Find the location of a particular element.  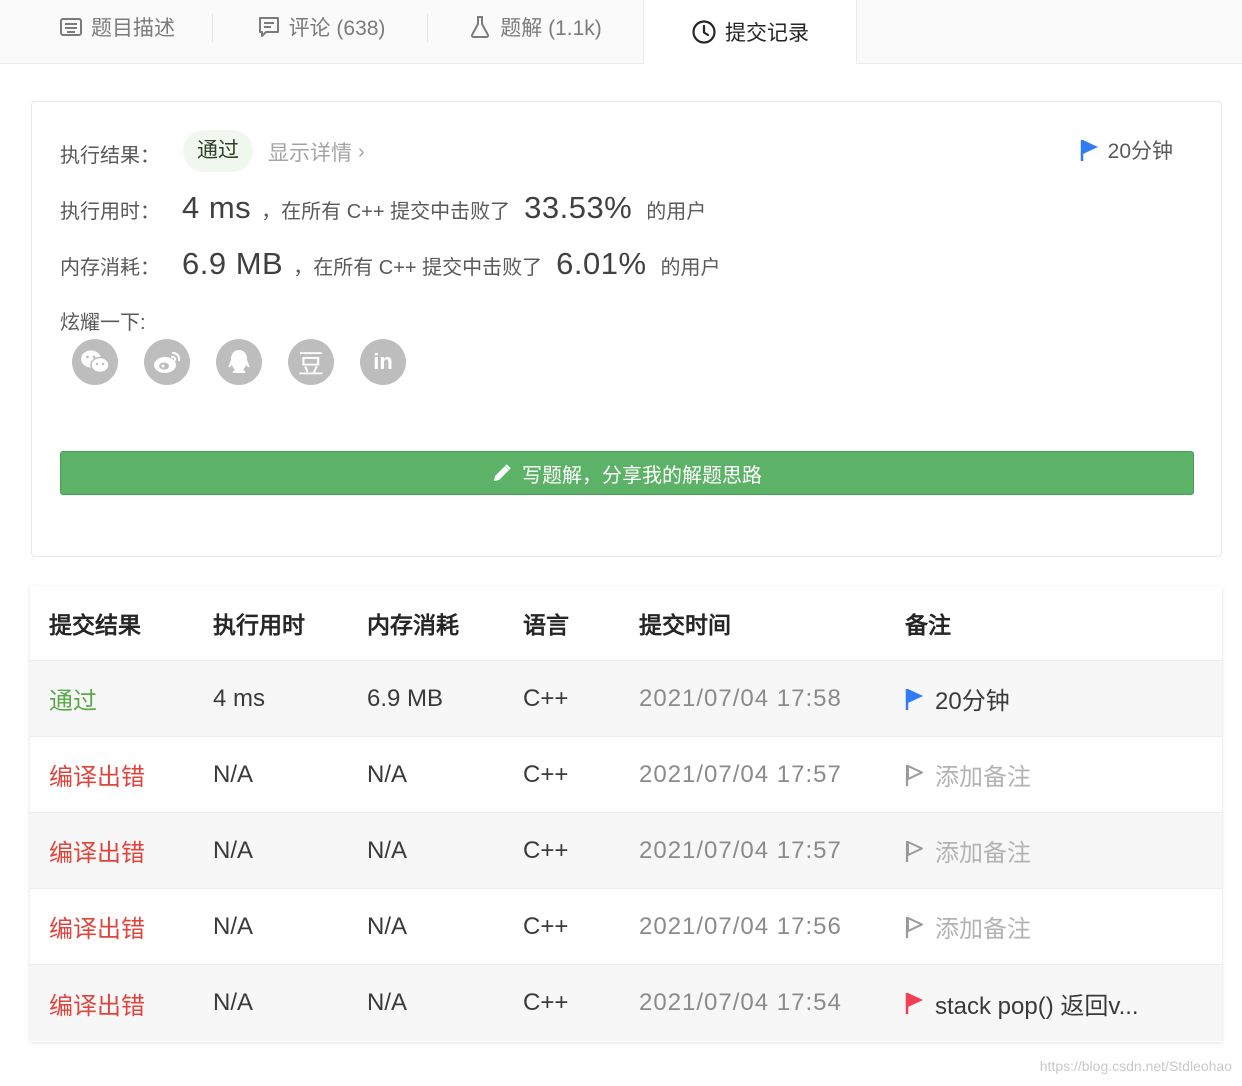

memory-value: 6.9 MB is located at coordinates (233, 263).